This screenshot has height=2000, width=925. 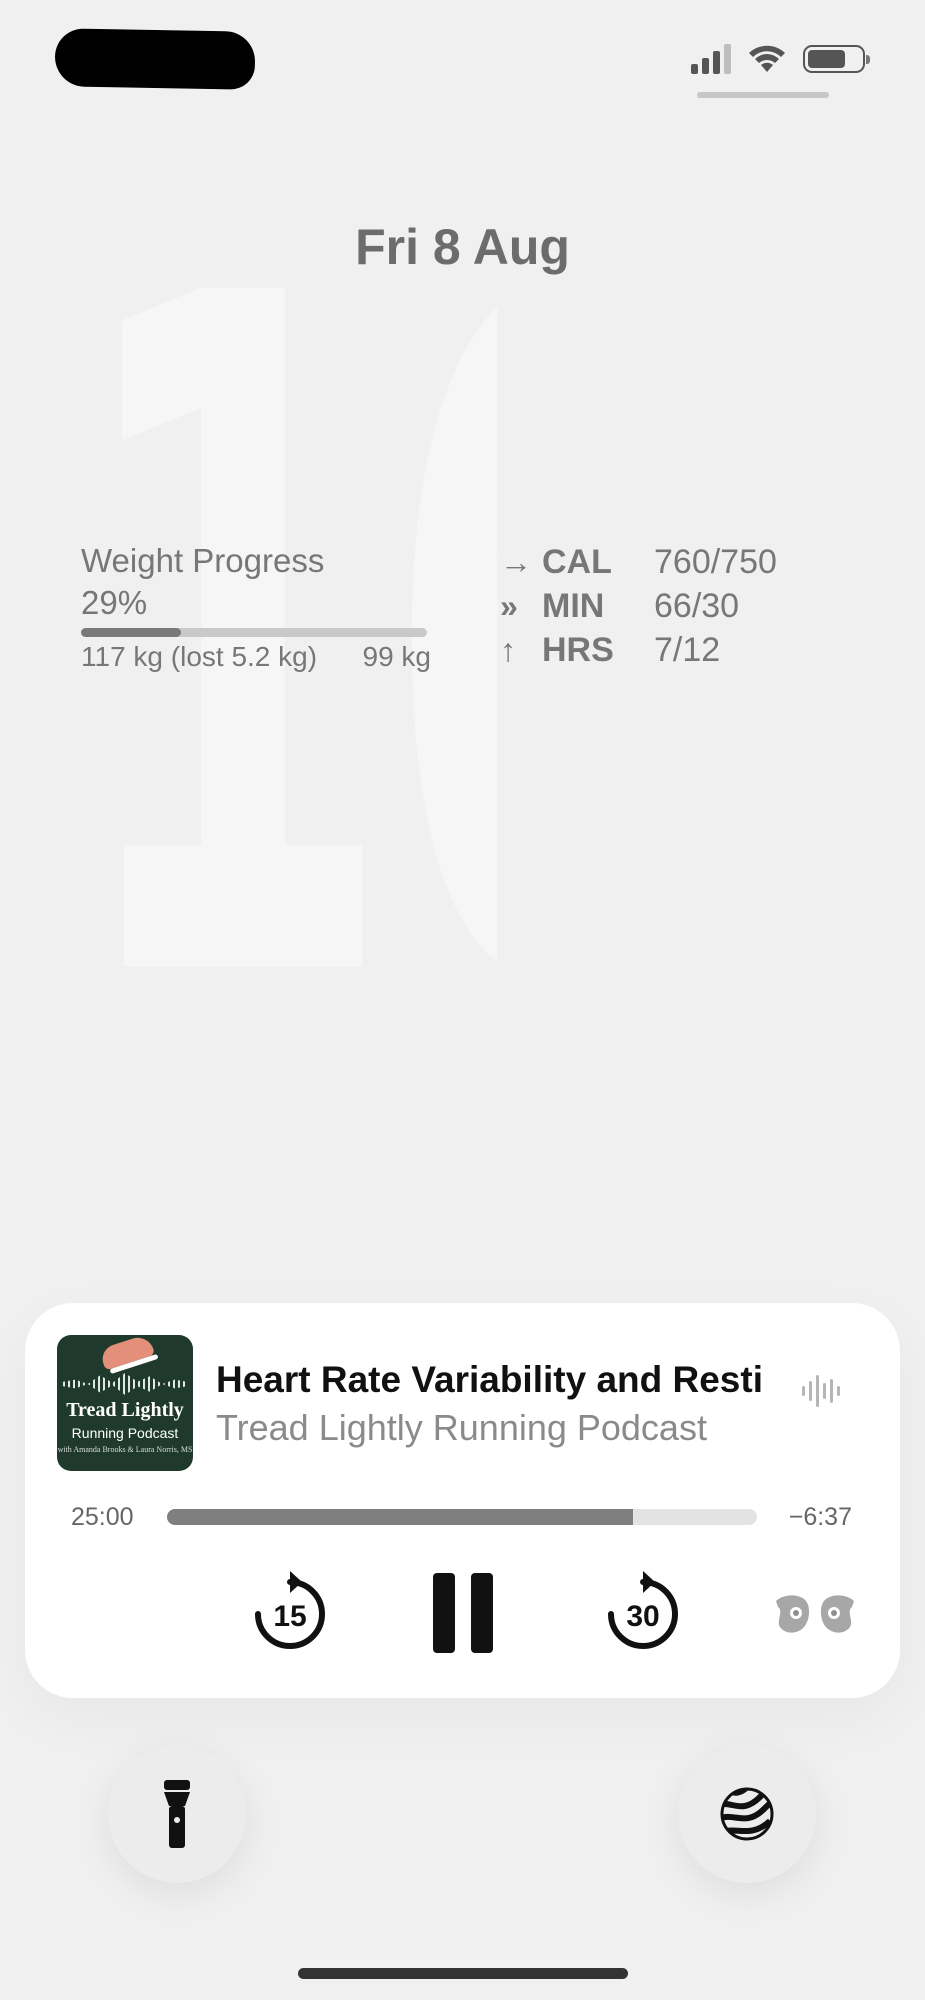 What do you see at coordinates (687, 649) in the screenshot?
I see `activity-value: 7/12` at bounding box center [687, 649].